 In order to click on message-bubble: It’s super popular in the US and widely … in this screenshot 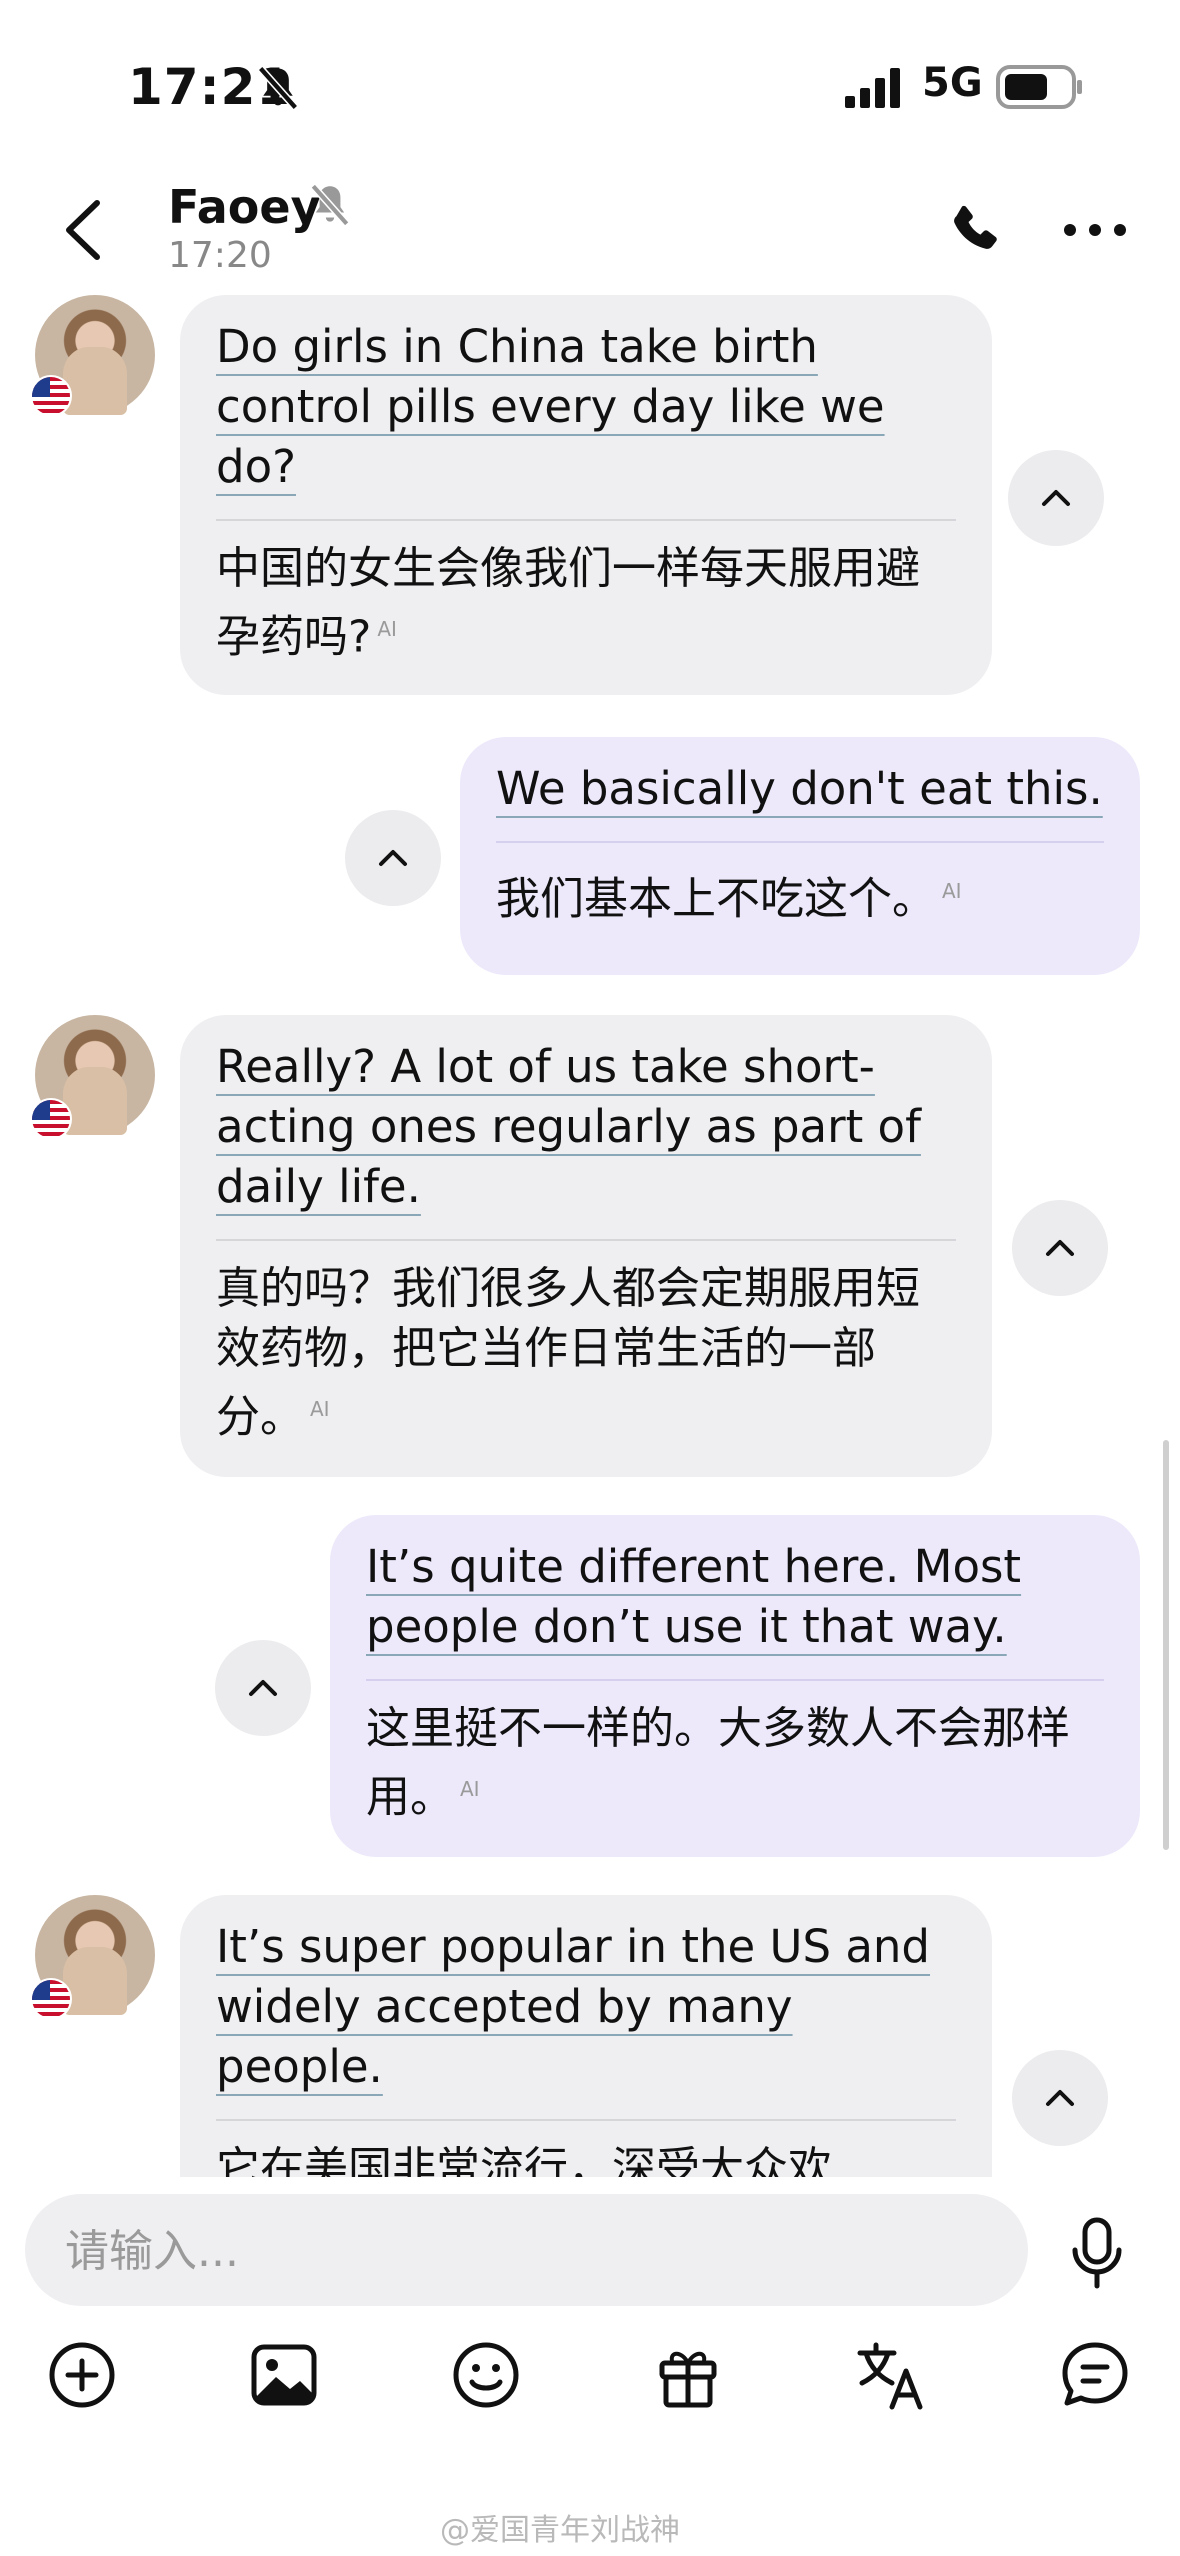, I will do `click(586, 2036)`.